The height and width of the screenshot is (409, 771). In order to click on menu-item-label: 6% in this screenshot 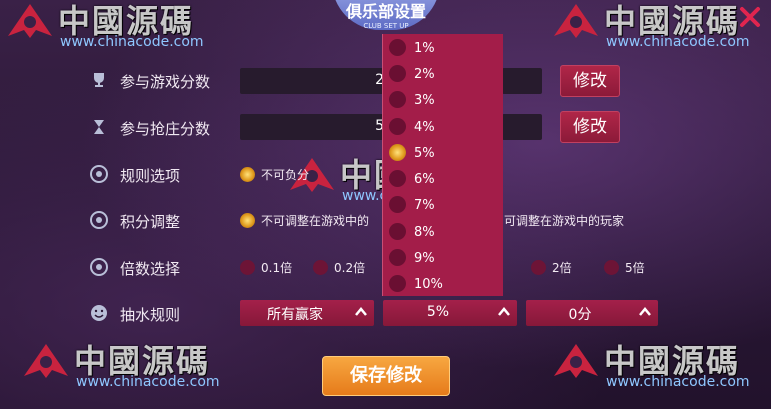, I will do `click(424, 179)`.